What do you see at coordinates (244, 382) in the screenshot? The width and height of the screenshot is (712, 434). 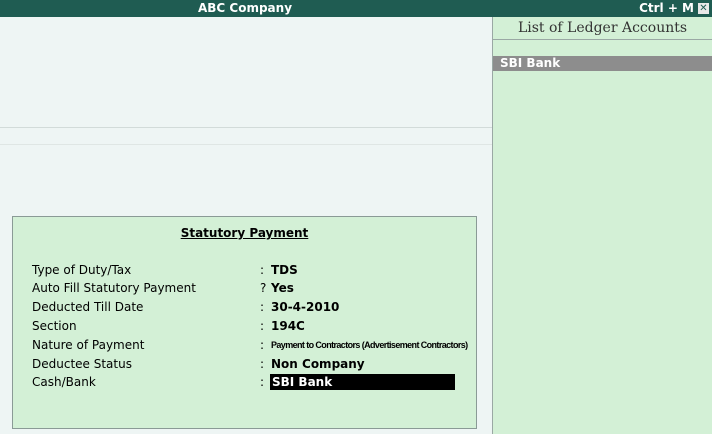 I see `row-cash-bank: Cash/Bank : SBI Bank` at bounding box center [244, 382].